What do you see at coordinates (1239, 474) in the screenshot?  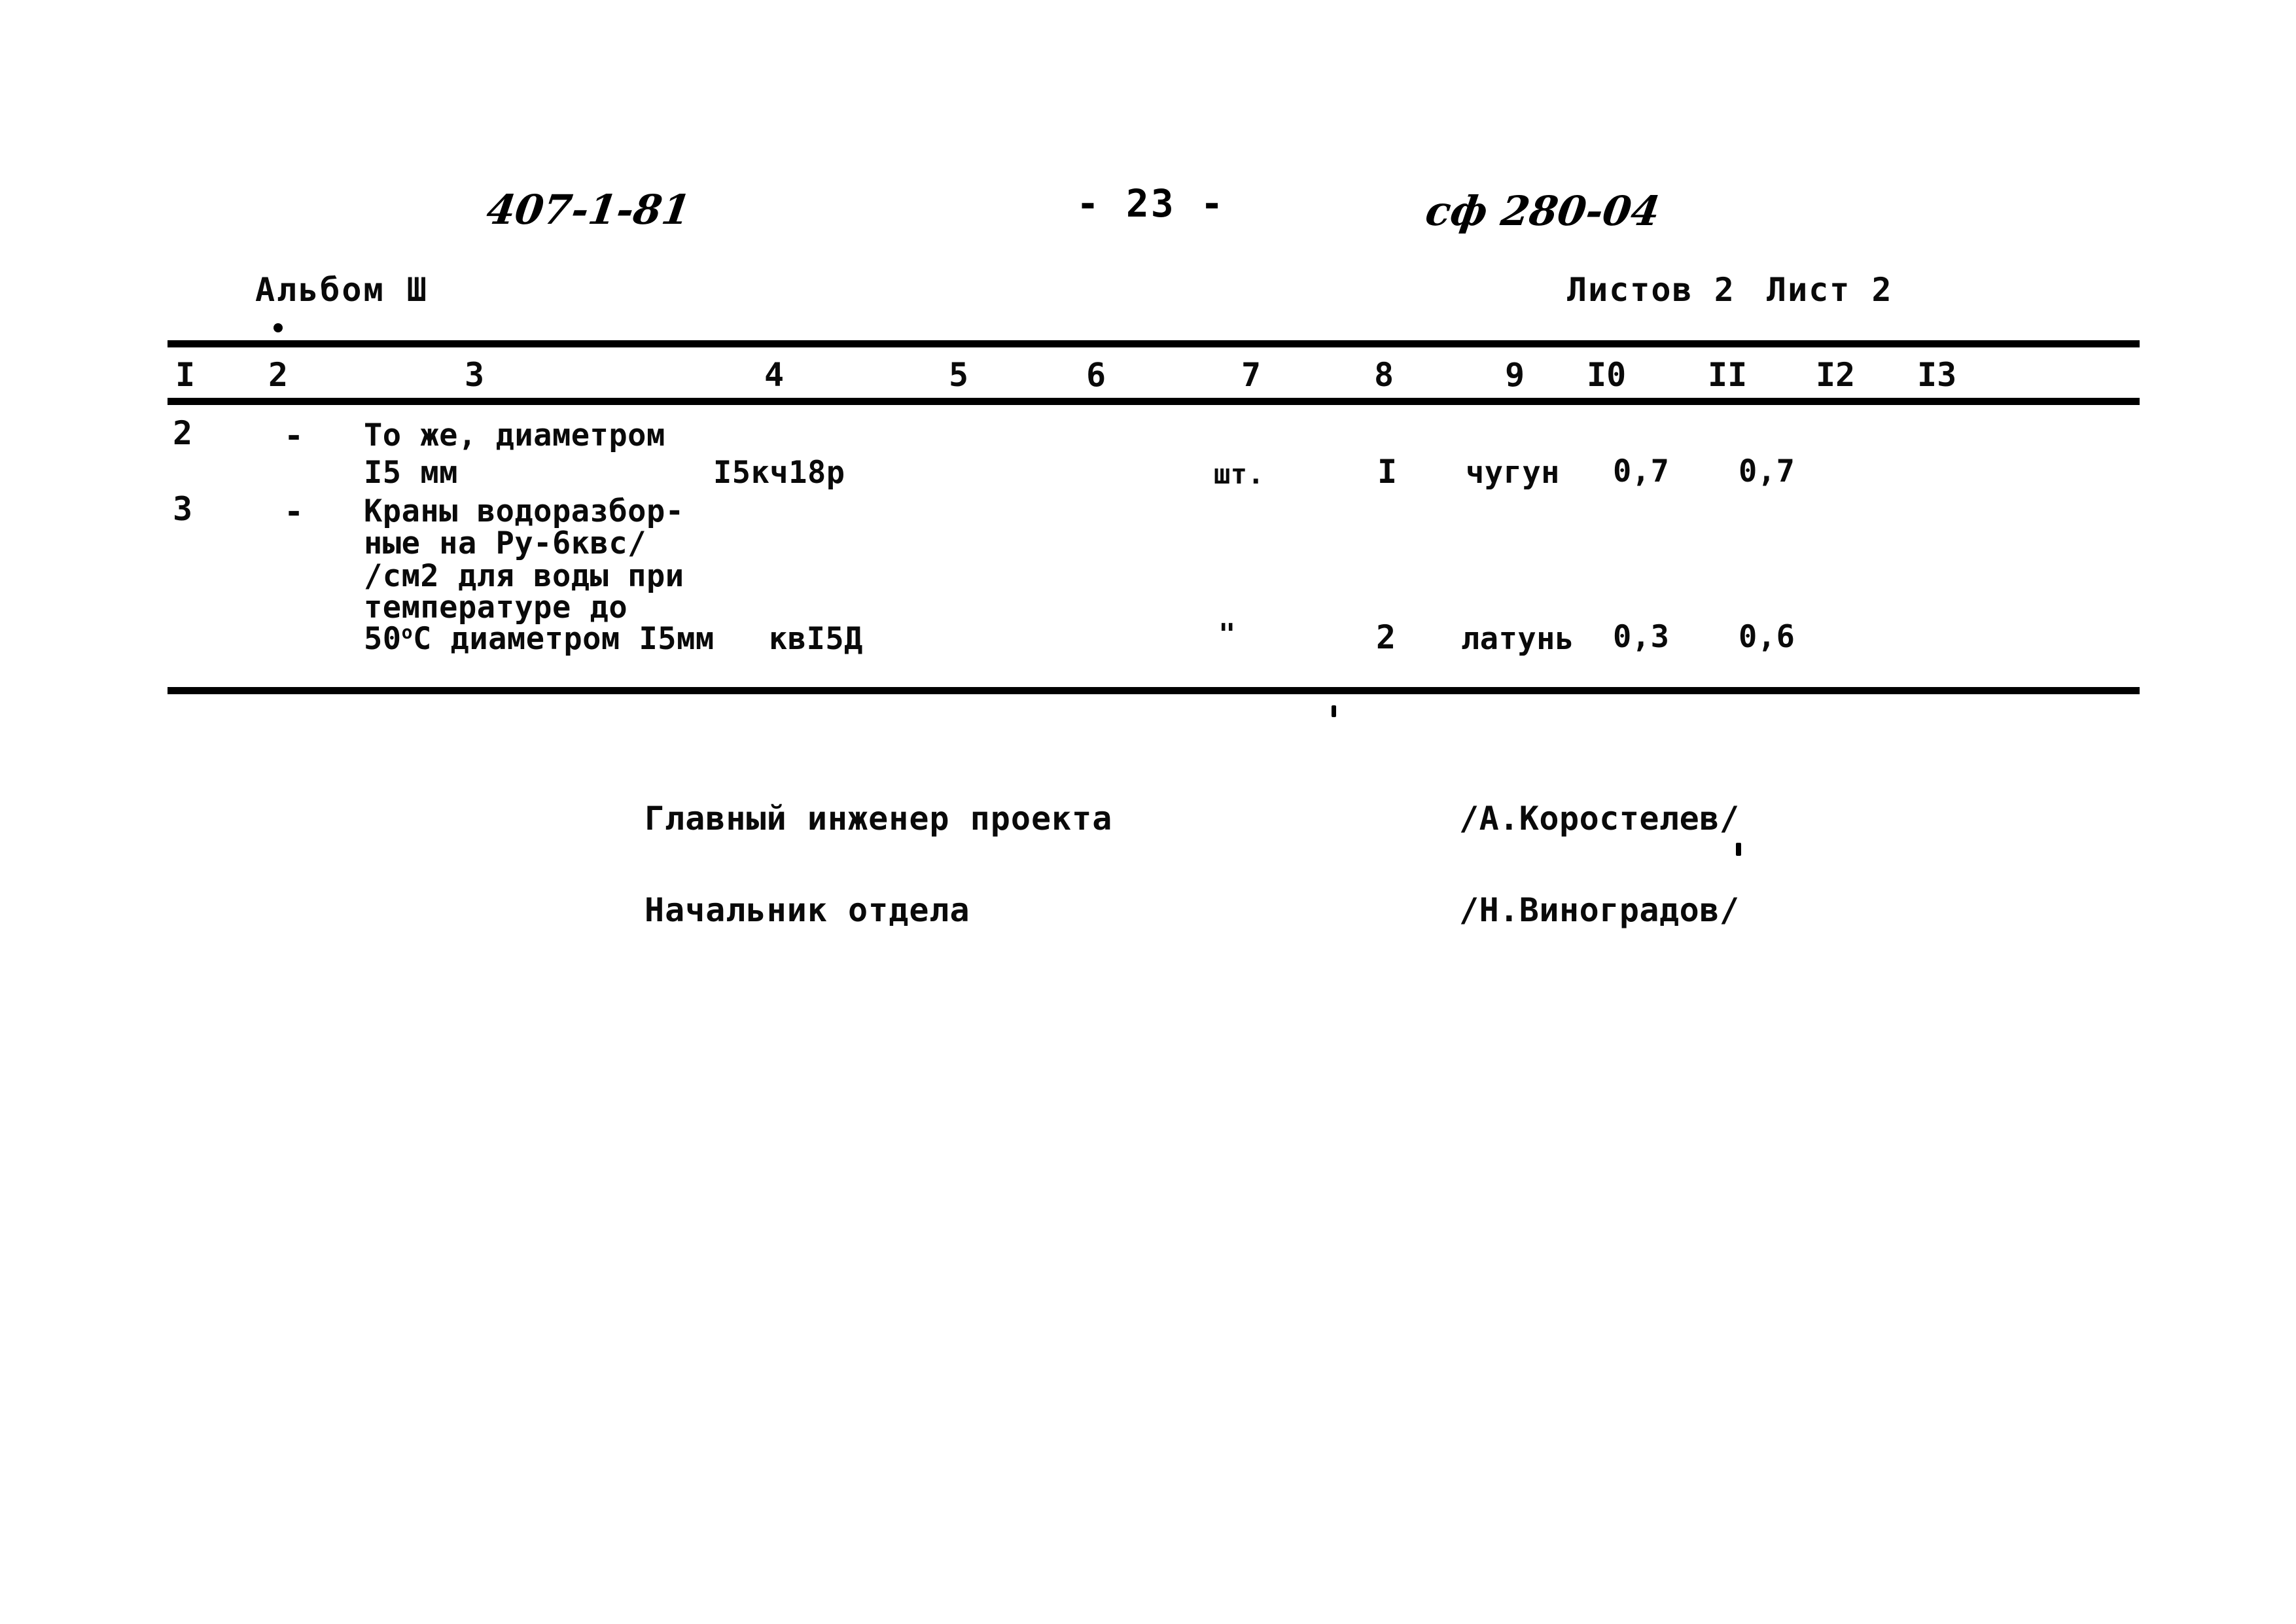 I see `table-row-unit: шт.` at bounding box center [1239, 474].